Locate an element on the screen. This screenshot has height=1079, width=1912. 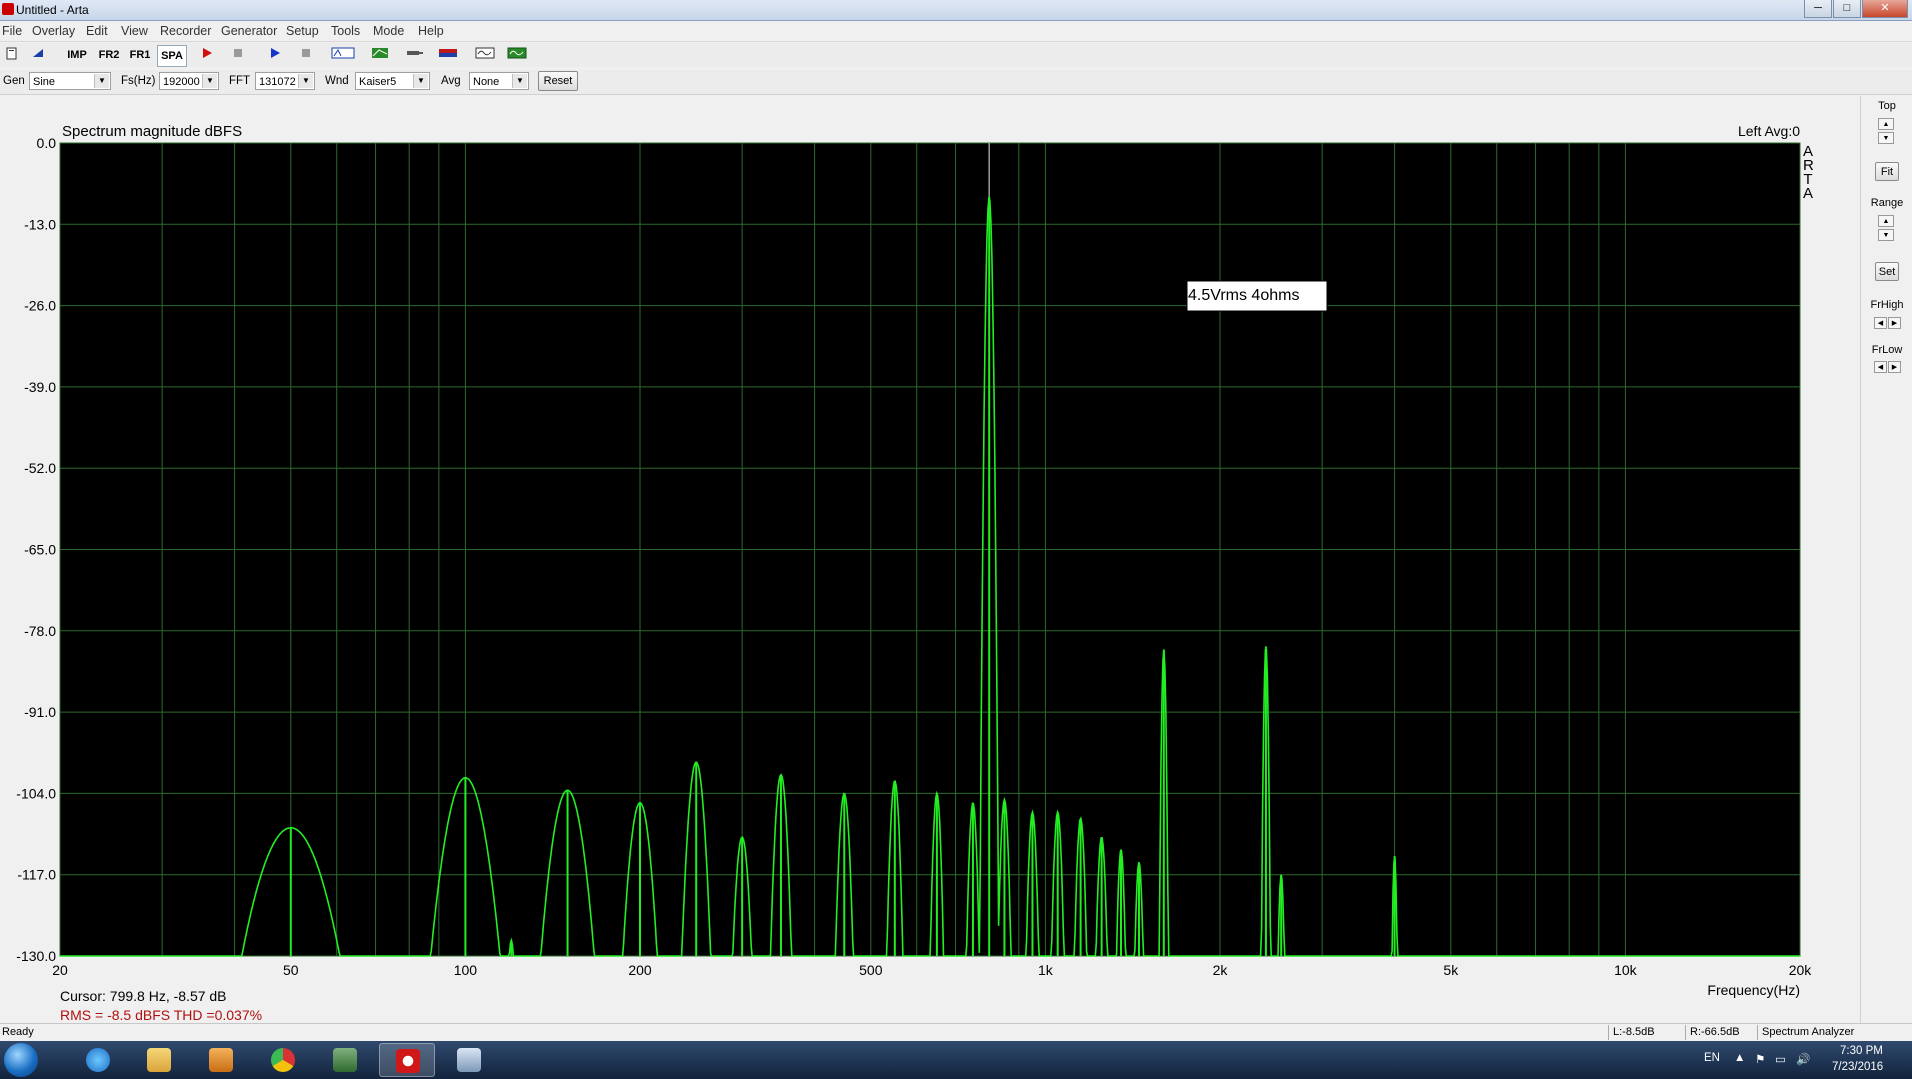
maximize-button: □ is located at coordinates (1847, 9).